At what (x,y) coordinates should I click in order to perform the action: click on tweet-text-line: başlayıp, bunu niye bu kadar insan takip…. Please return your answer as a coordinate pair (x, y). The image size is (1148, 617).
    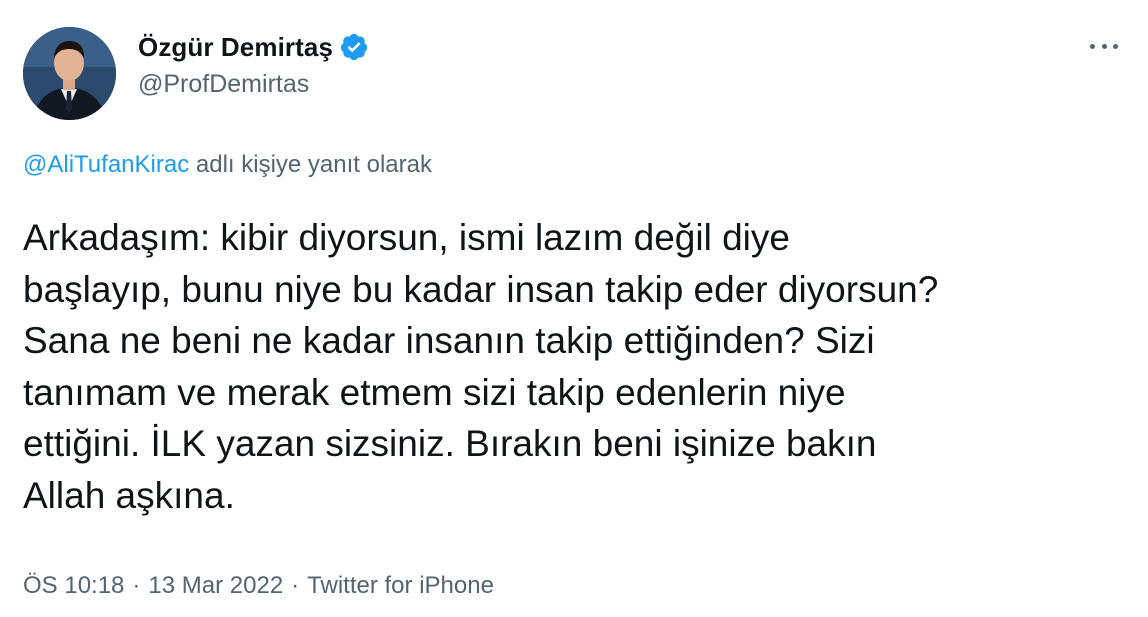
    Looking at the image, I should click on (481, 289).